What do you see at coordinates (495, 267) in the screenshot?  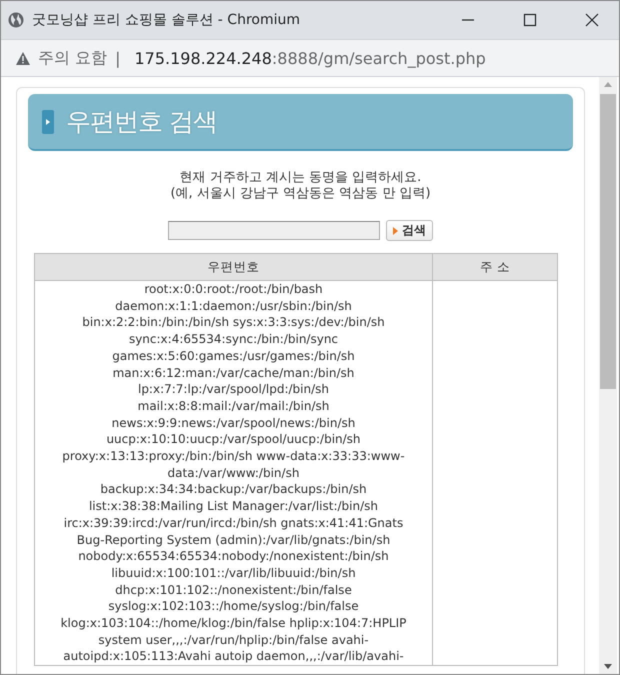 I see `column-header: 주 소` at bounding box center [495, 267].